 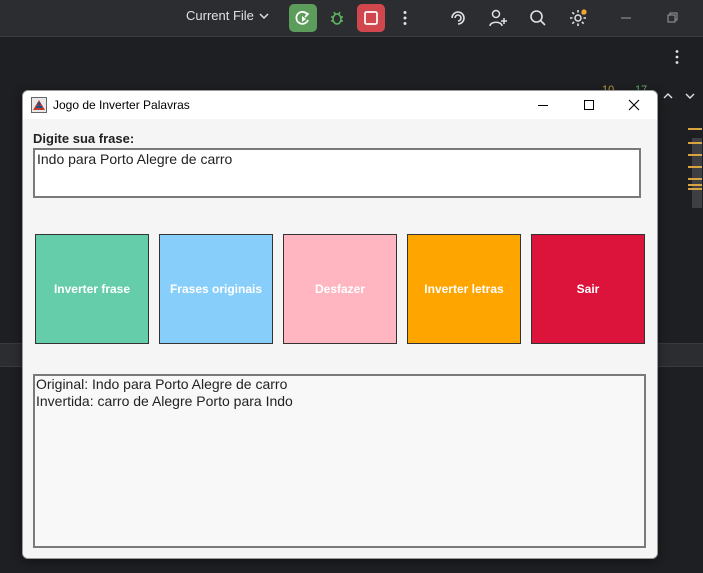 I want to click on restore-icon, so click(x=672, y=17).